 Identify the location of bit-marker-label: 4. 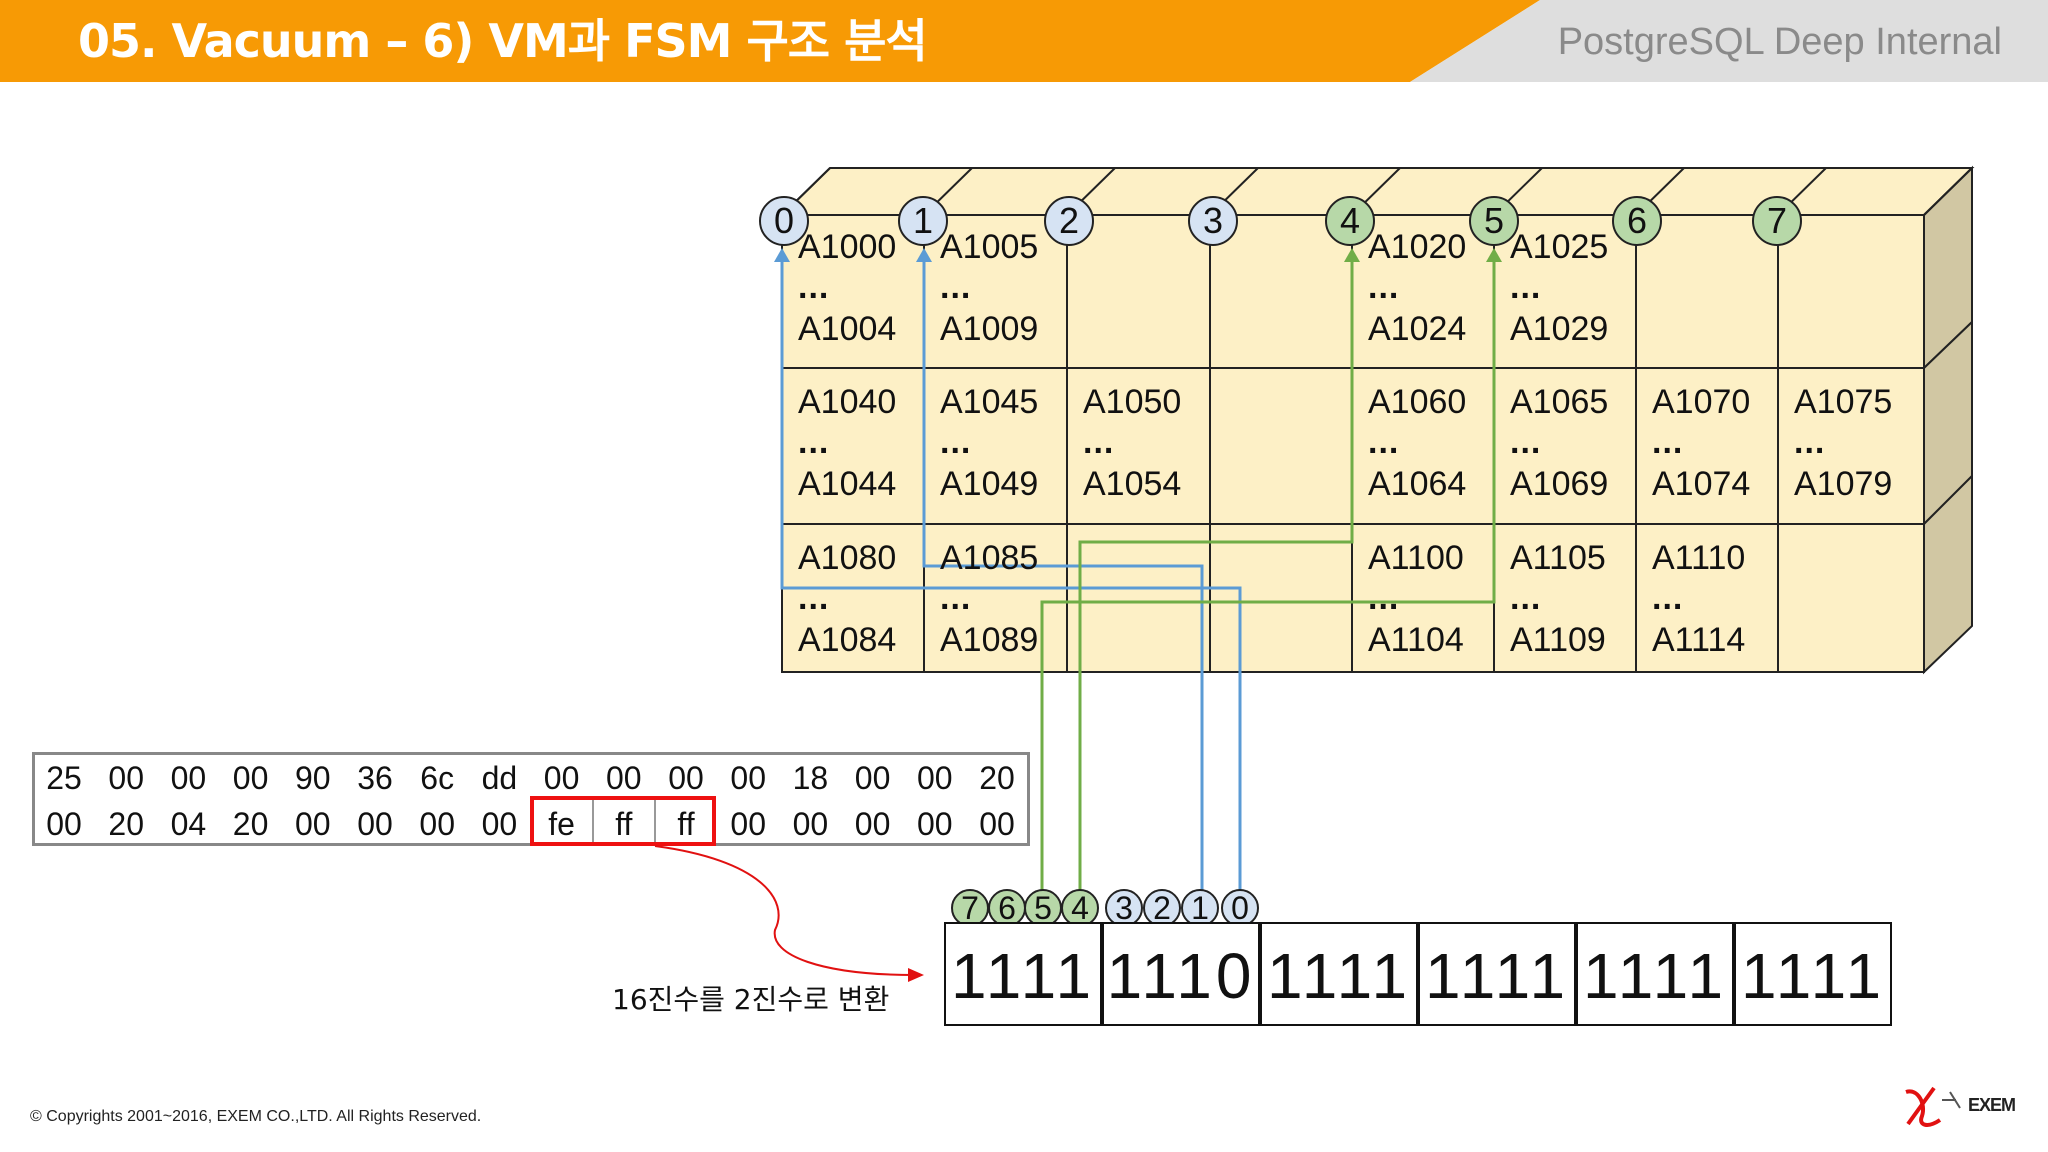
(1080, 908).